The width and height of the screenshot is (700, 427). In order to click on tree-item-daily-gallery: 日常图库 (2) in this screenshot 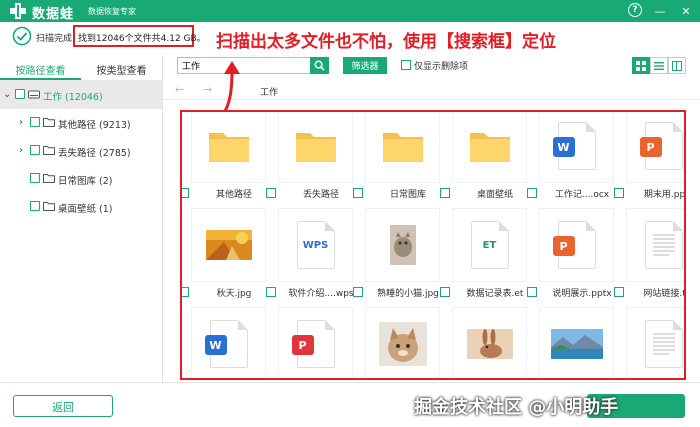, I will do `click(81, 179)`.